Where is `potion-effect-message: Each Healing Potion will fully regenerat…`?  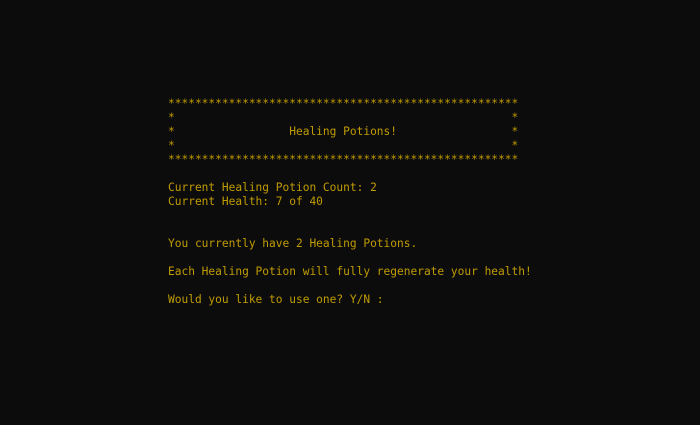
potion-effect-message: Each Healing Potion will fully regenerat… is located at coordinates (350, 271).